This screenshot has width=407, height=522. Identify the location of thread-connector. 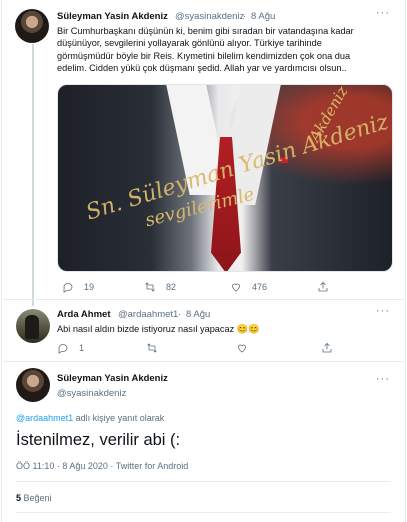
(33, 175).